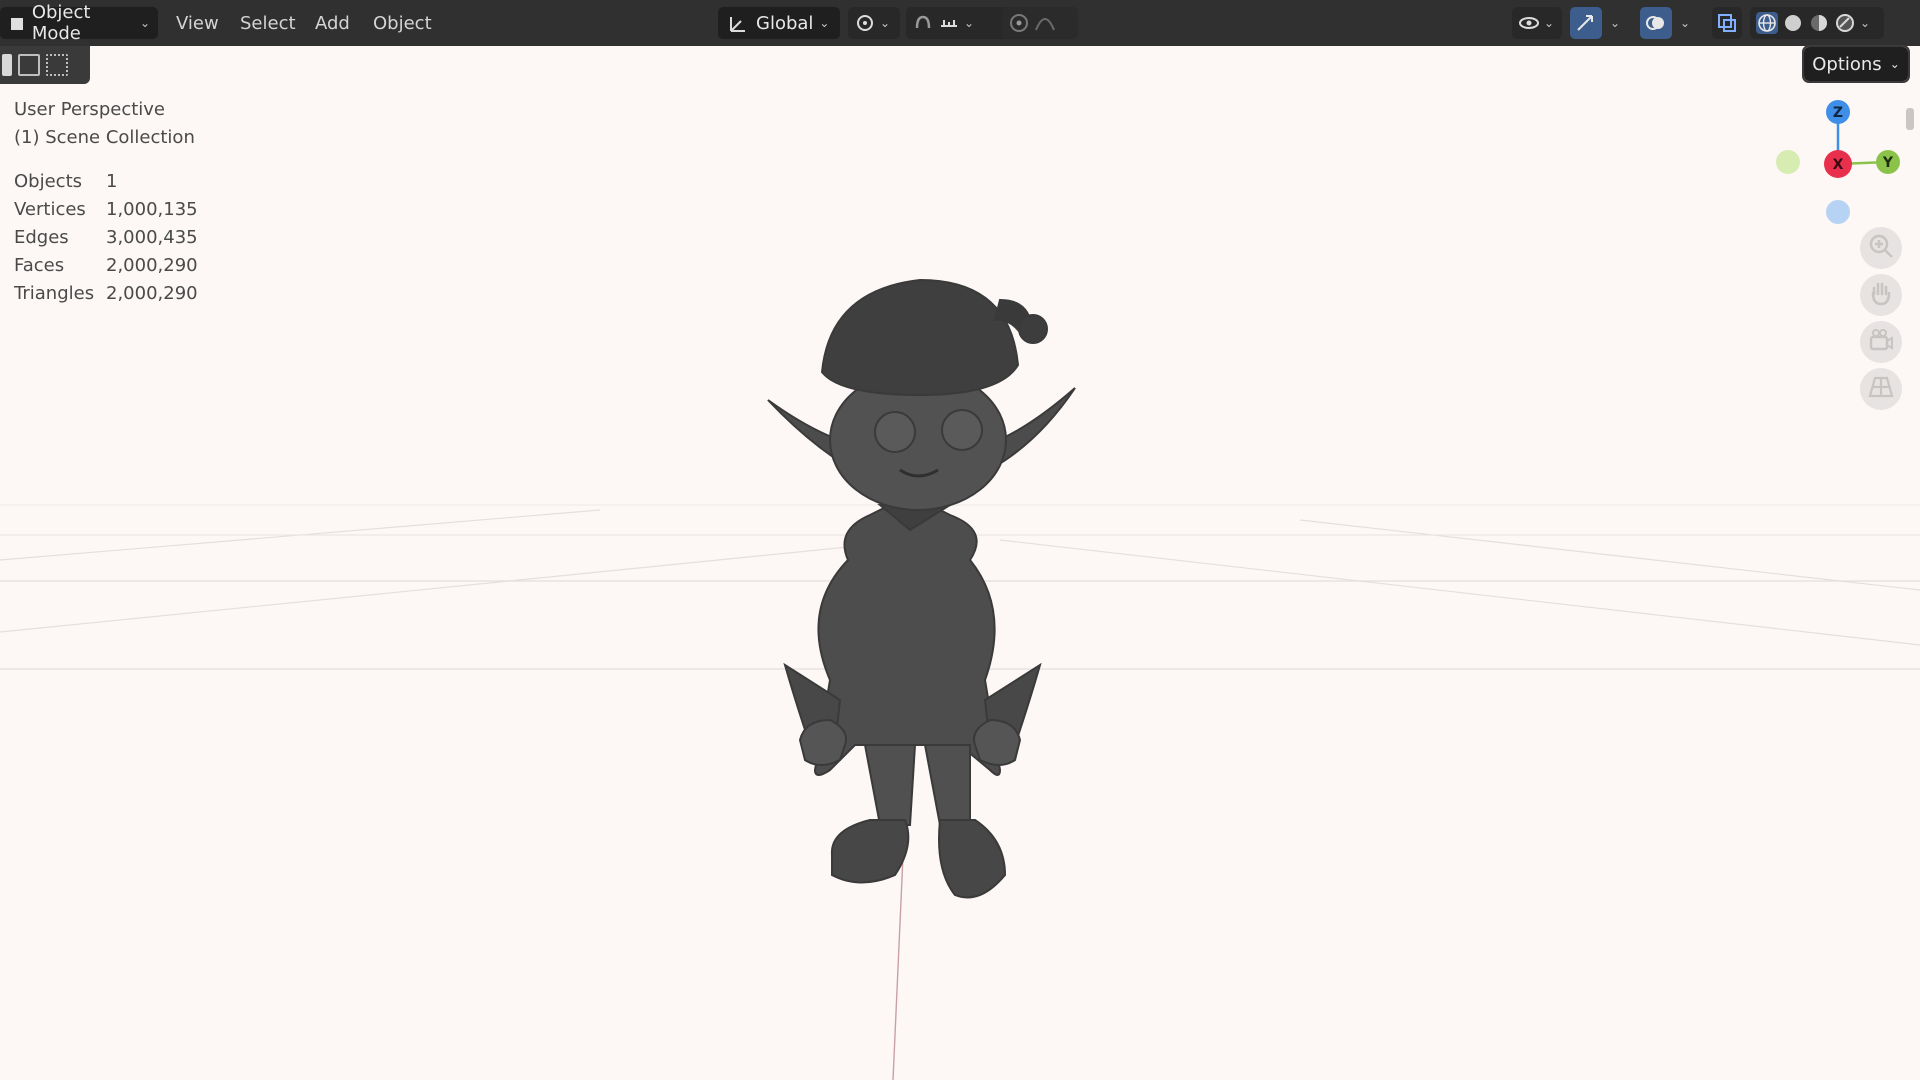  I want to click on viewport-scrollbar, so click(1910, 119).